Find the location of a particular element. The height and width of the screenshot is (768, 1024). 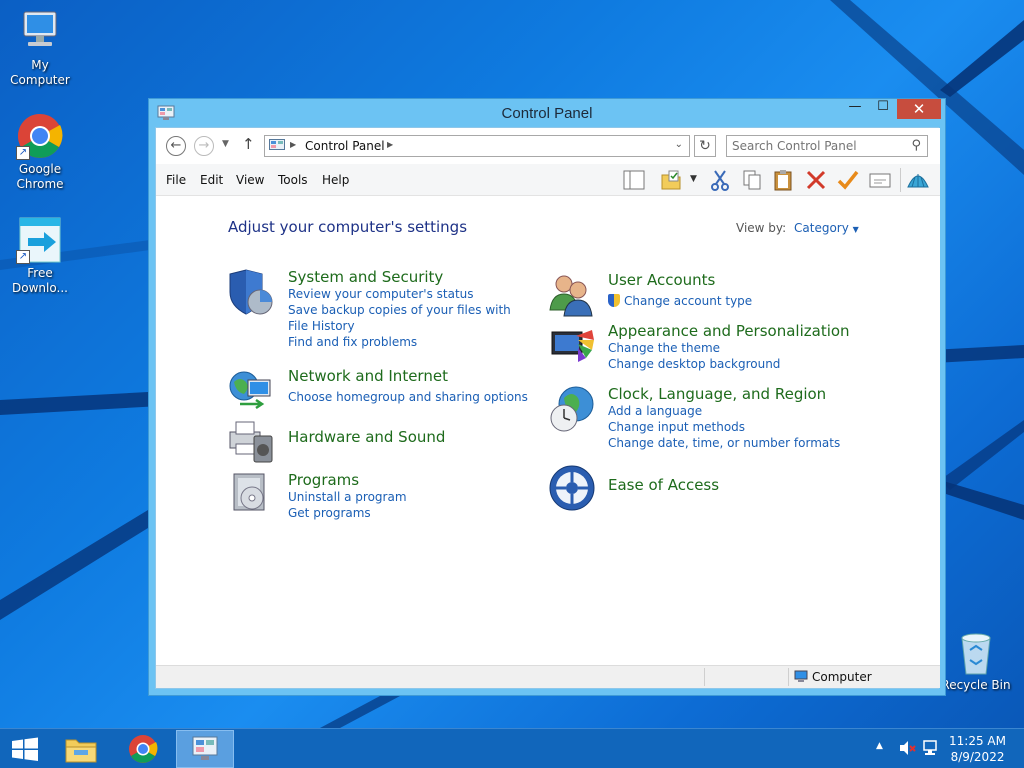

free-download-icon: ↗ is located at coordinates (40, 240).